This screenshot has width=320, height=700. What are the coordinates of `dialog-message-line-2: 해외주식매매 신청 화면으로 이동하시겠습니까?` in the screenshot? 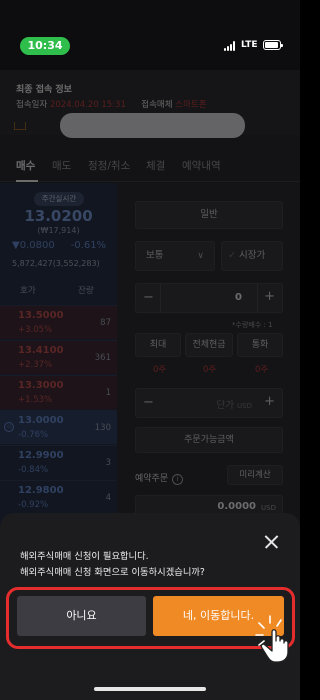 It's located at (112, 572).